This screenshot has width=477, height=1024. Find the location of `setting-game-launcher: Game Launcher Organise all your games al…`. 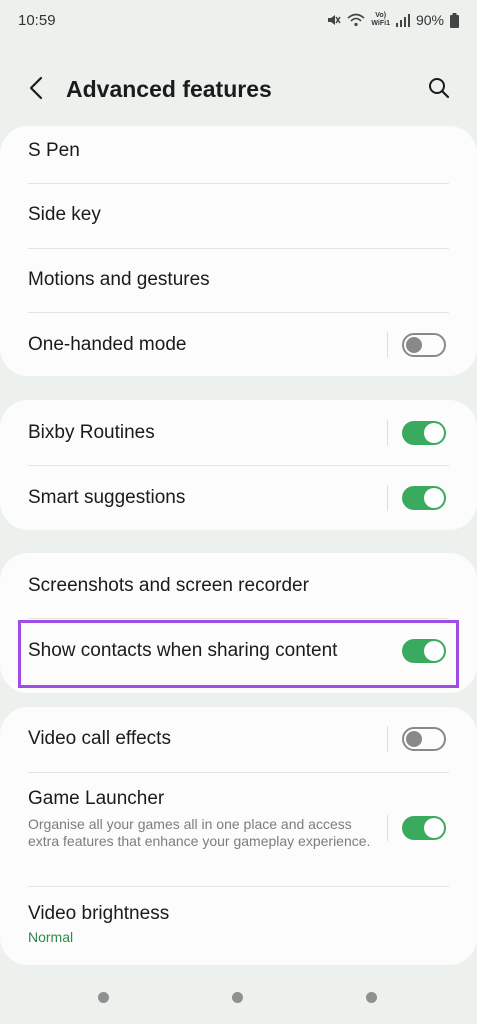

setting-game-launcher: Game Launcher Organise all your games al… is located at coordinates (202, 830).